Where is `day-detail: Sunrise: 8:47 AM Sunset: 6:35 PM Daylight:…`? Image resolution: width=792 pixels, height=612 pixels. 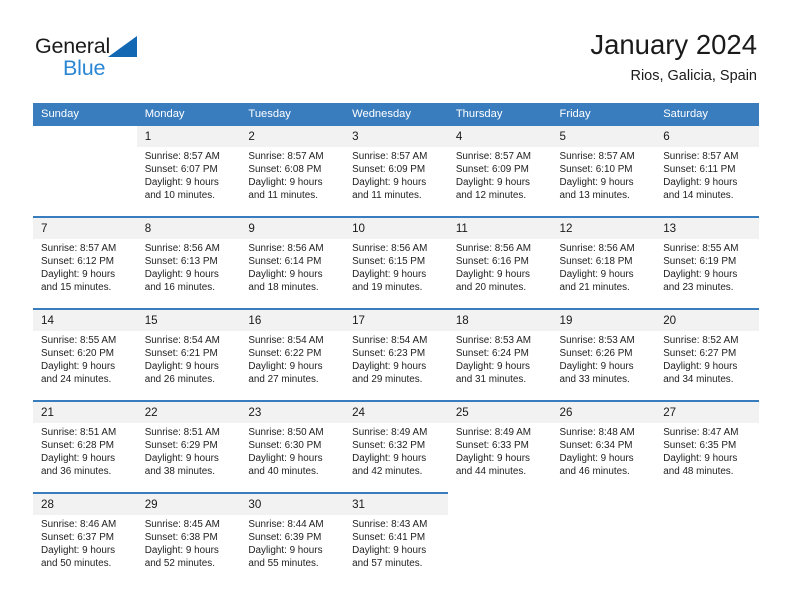 day-detail: Sunrise: 8:47 AM Sunset: 6:35 PM Daylight:… is located at coordinates (707, 458).